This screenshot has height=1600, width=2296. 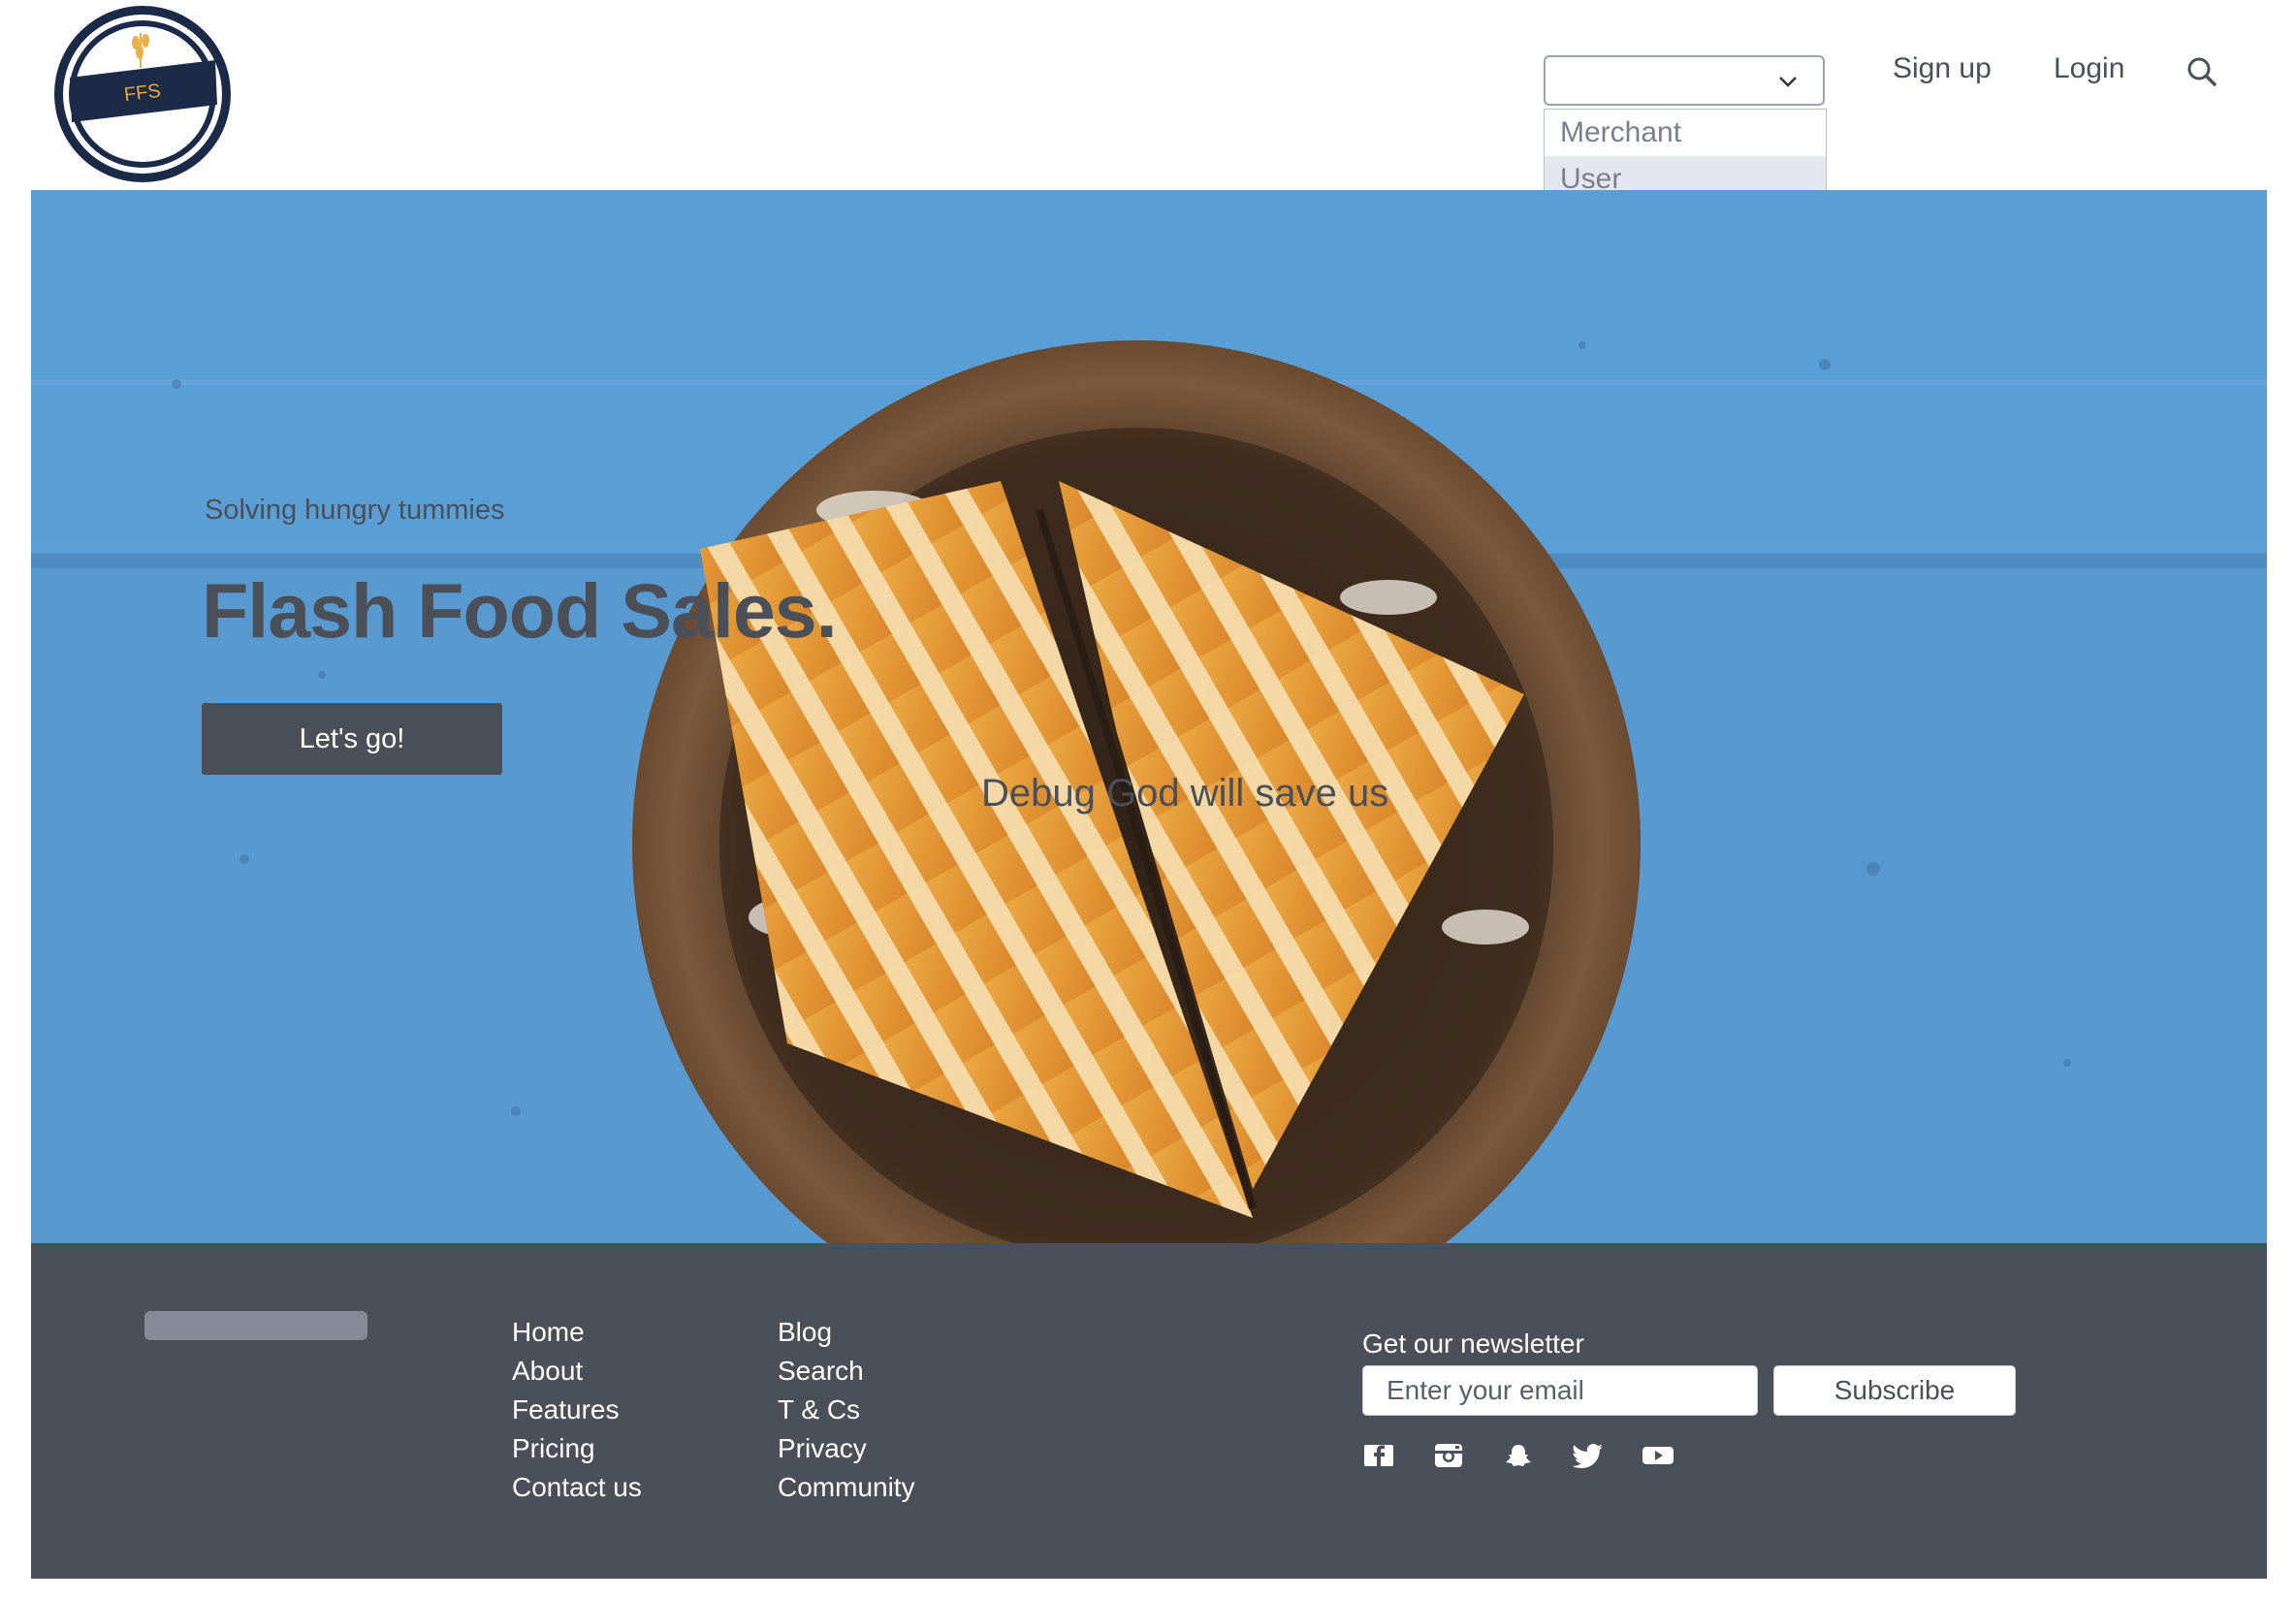 I want to click on hero-title: Flash Food Sales., so click(x=520, y=610).